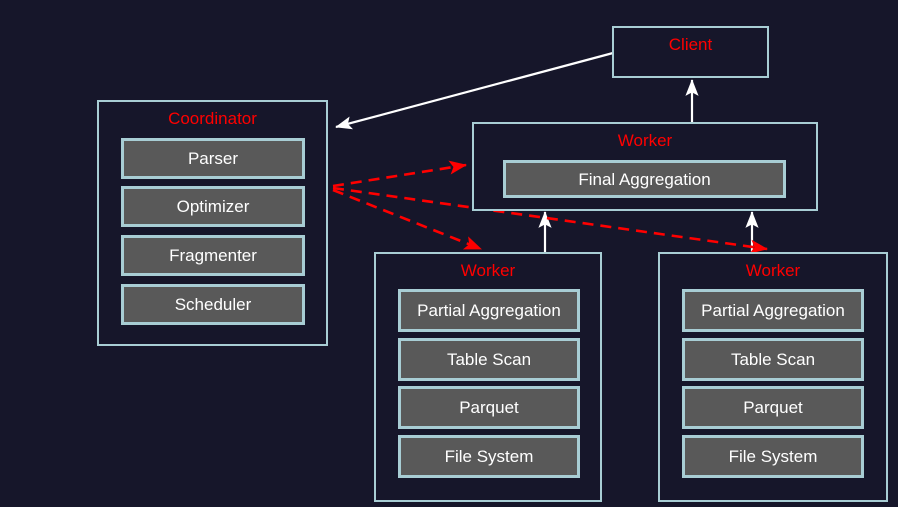  What do you see at coordinates (407, 219) in the screenshot?
I see `edge-coordinator-to-worker-left` at bounding box center [407, 219].